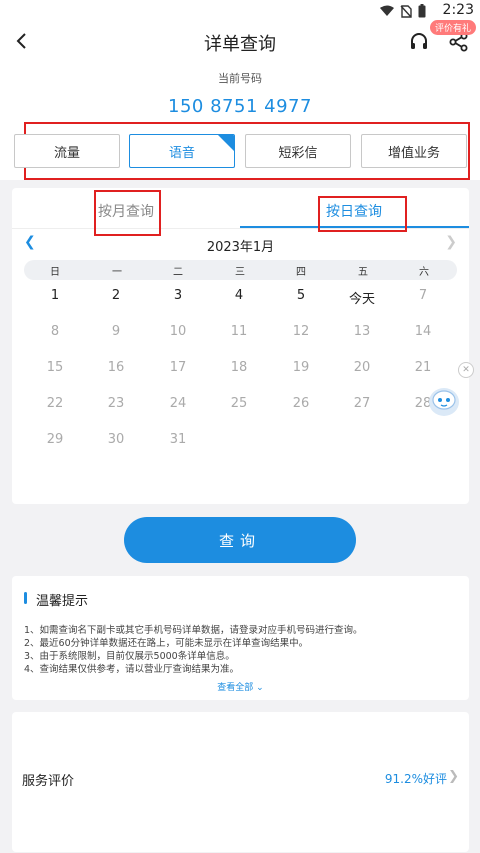 Image resolution: width=480 pixels, height=853 pixels. Describe the element at coordinates (193, 630) in the screenshot. I see `tip-item: 1、如需查询名下副卡或其它手机号码详单数据，请登录对应手机号码进行查询。` at that location.